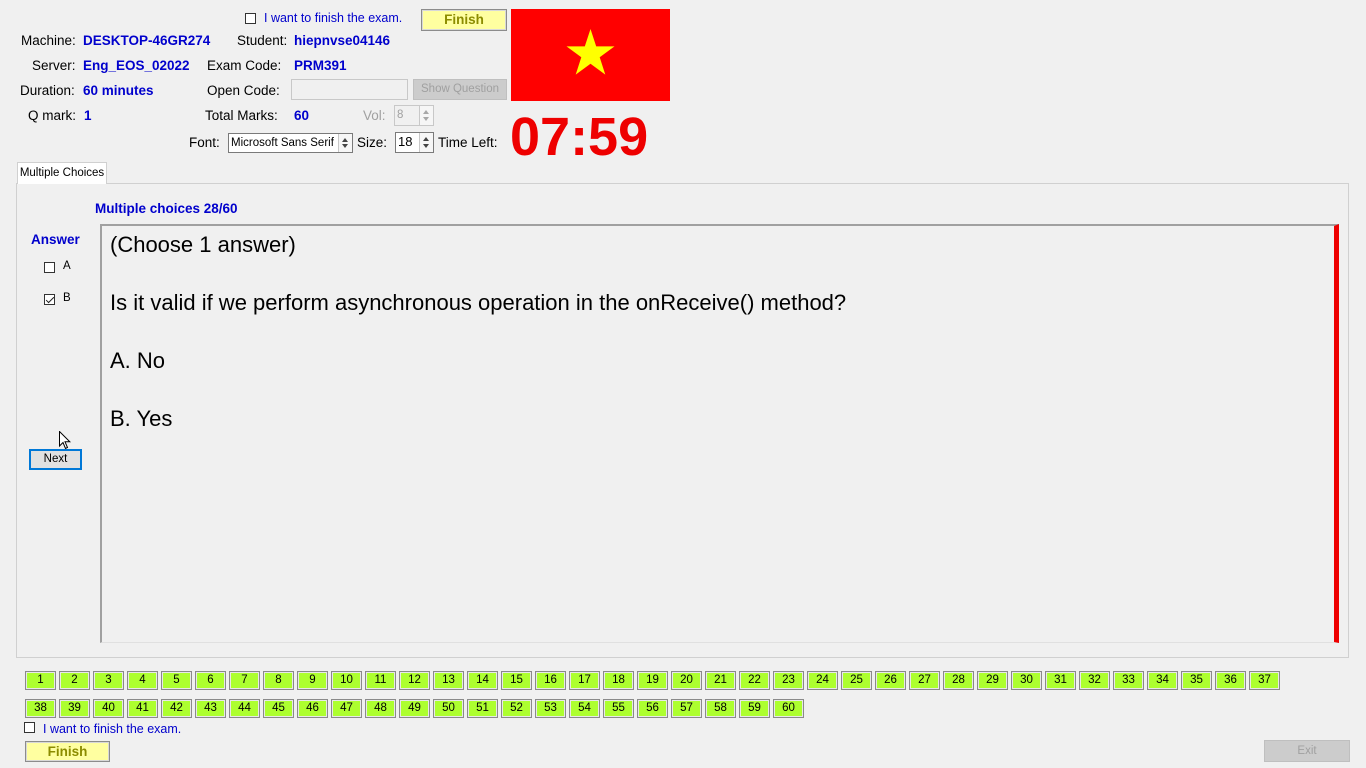  I want to click on question-number-button: 15, so click(516, 680).